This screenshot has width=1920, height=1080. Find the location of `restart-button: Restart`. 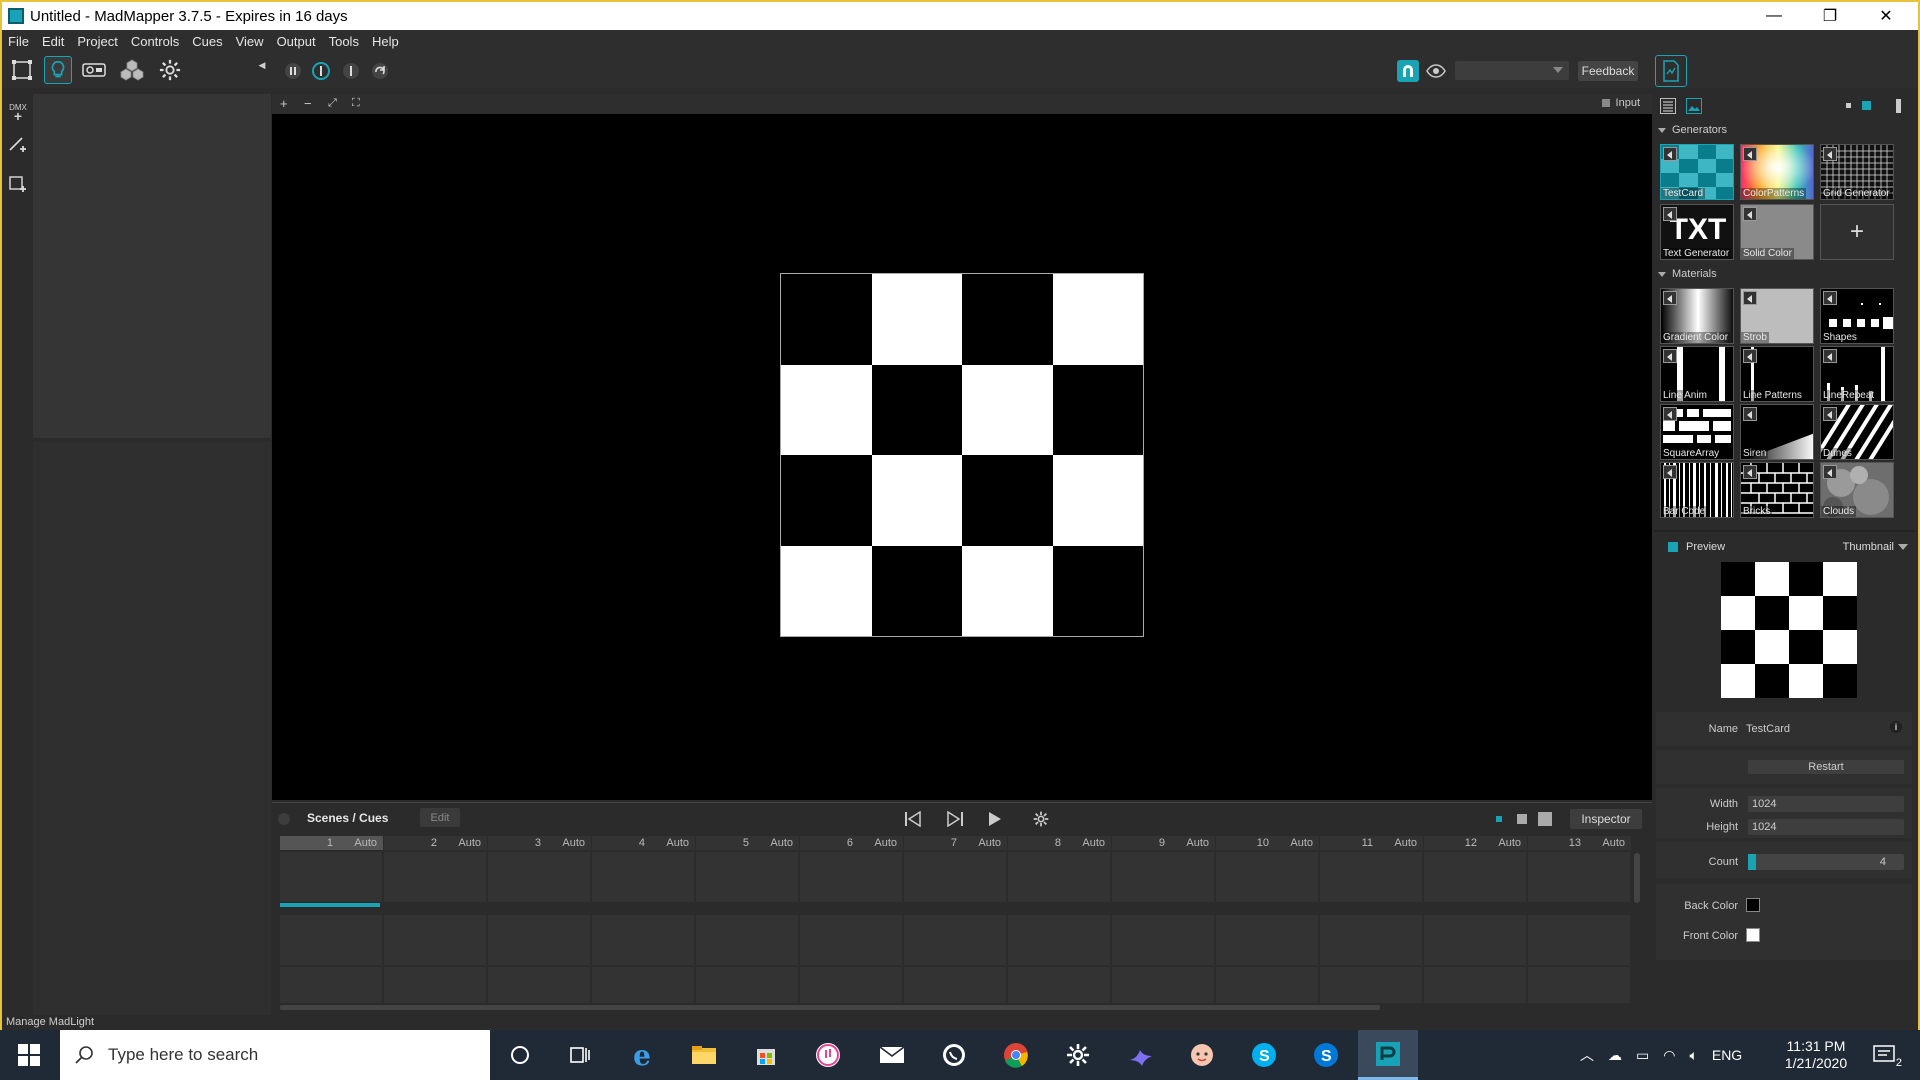

restart-button: Restart is located at coordinates (1826, 767).